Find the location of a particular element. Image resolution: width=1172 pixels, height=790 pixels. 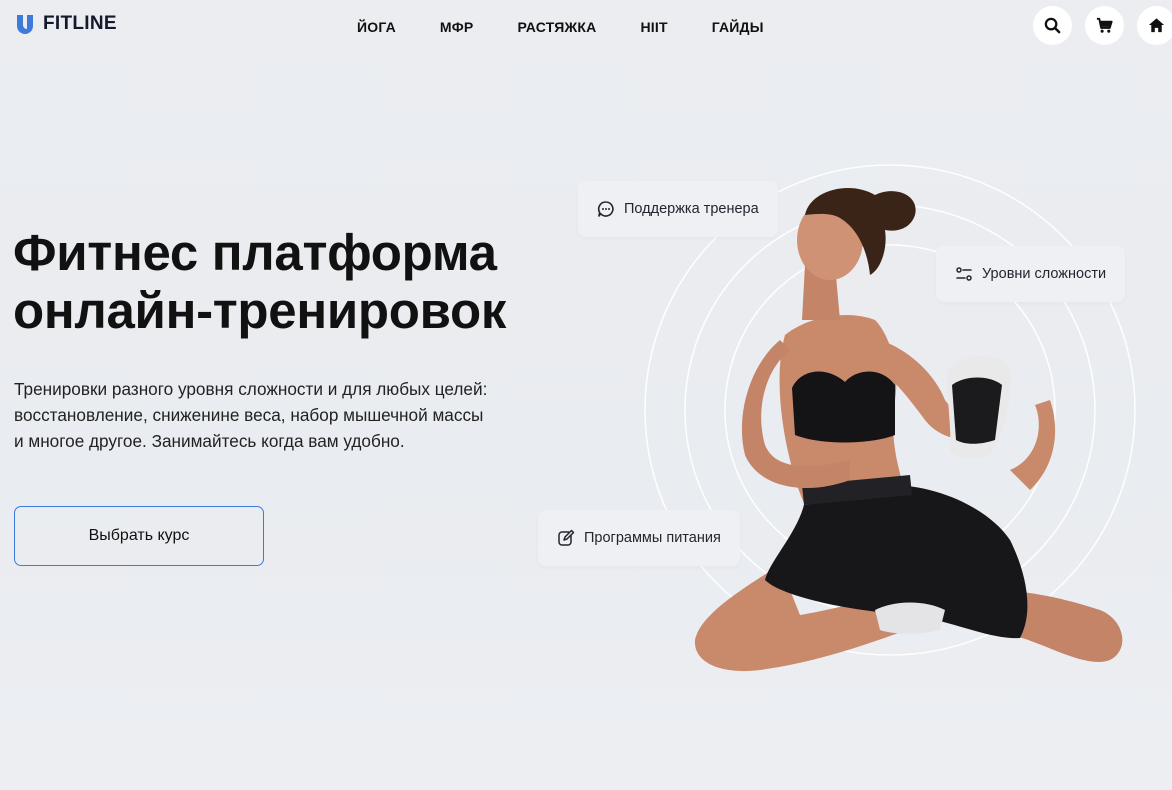

main-nav: ЙОГА МФР РАСТЯЖКА HIIT ГАЙДЫ is located at coordinates (560, 27).